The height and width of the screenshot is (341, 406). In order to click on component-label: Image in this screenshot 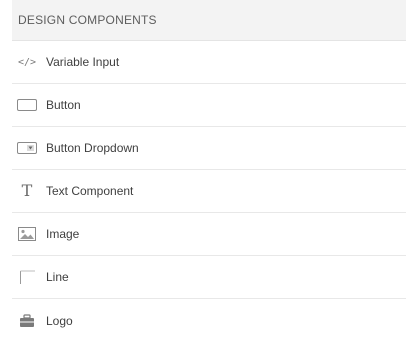, I will do `click(63, 234)`.